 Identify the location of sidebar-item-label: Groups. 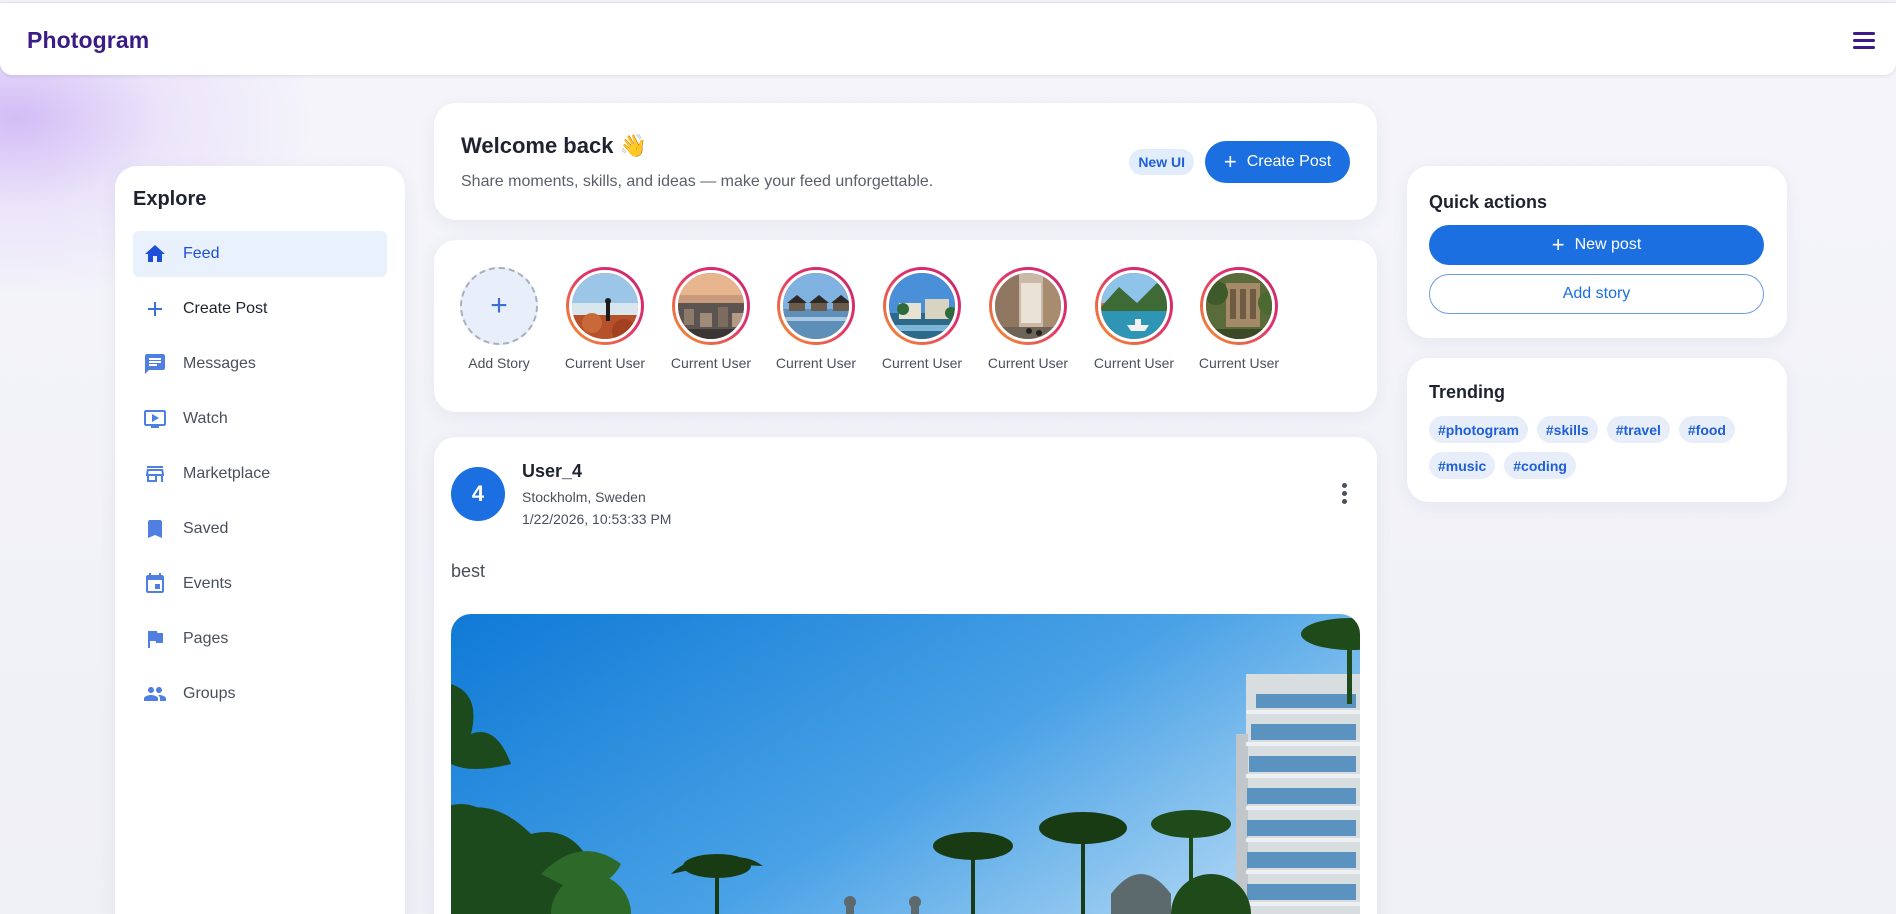
(209, 693).